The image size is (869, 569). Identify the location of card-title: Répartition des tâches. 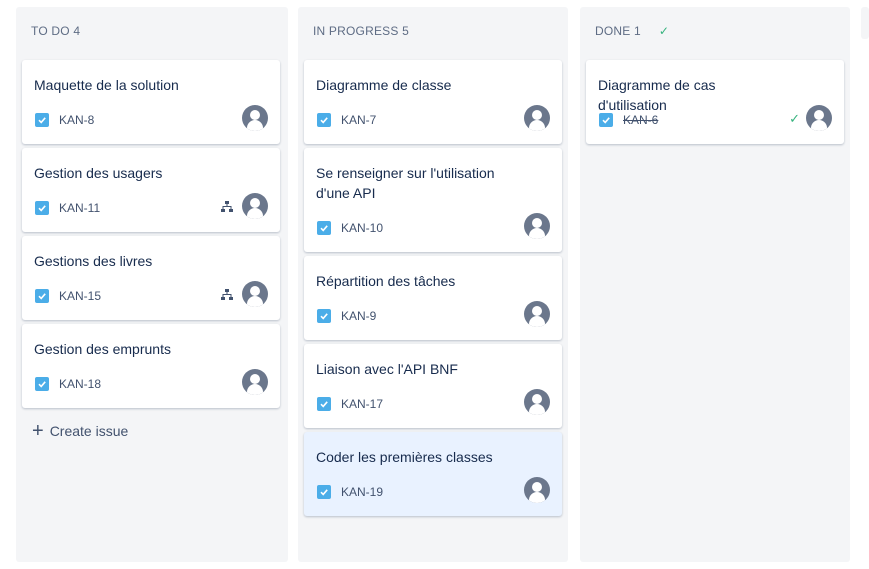
(386, 281).